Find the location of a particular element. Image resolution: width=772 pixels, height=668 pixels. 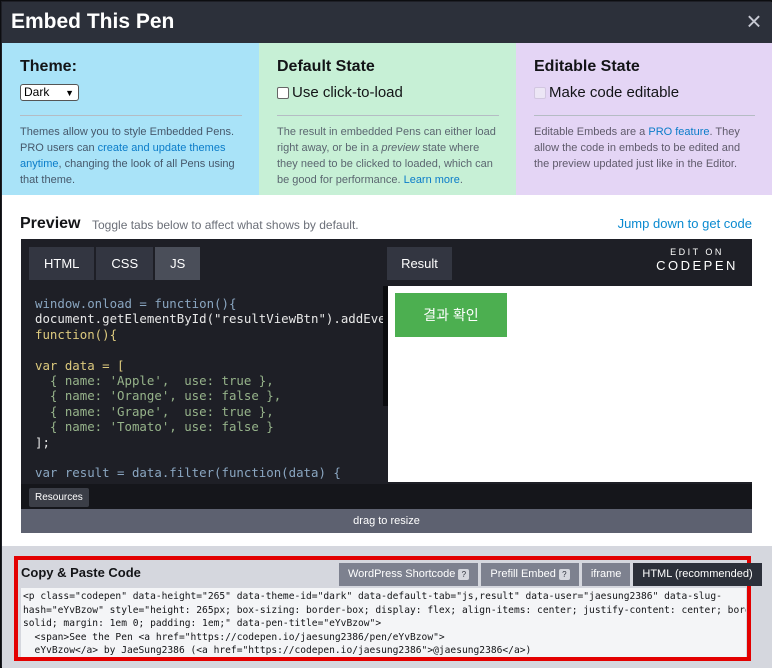

theme-select: Dark ▼ is located at coordinates (49, 92).